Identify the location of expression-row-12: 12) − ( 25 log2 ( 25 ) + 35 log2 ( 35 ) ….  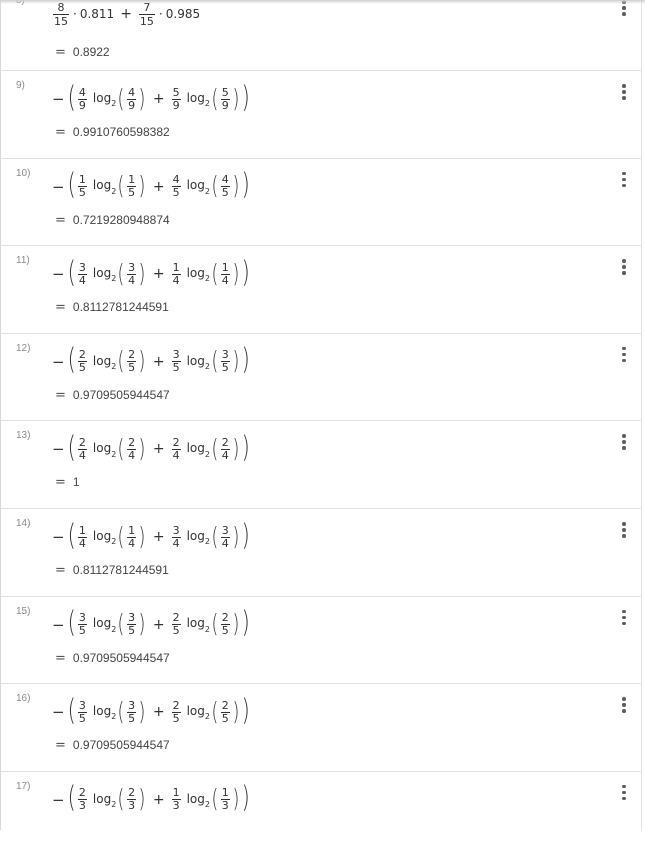
(321, 378).